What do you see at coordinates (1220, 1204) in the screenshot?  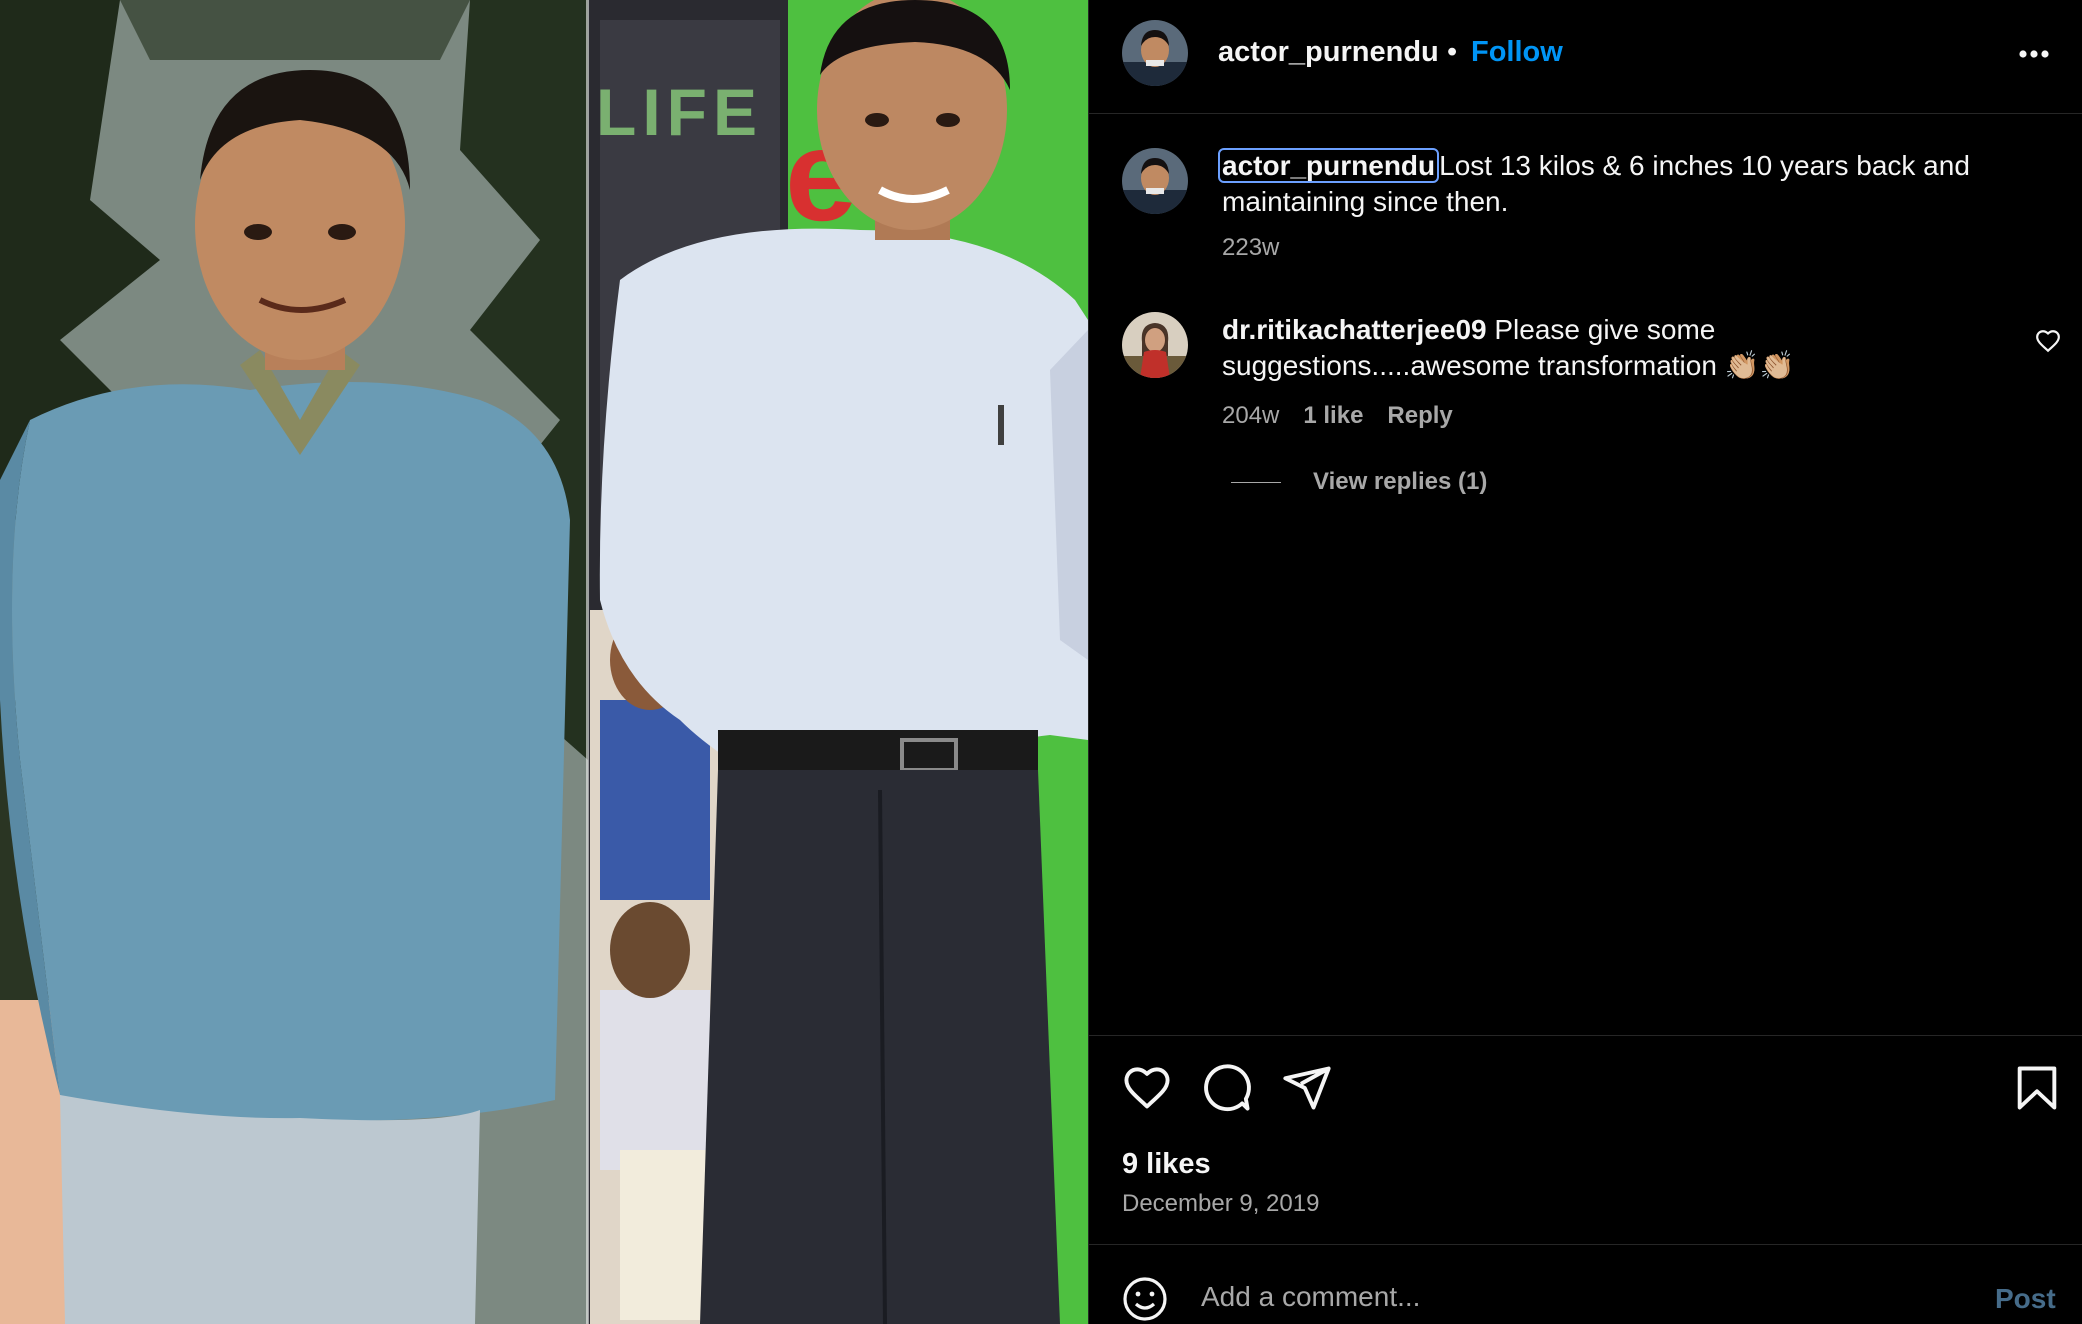 I see `post-date: December 9, 2019` at bounding box center [1220, 1204].